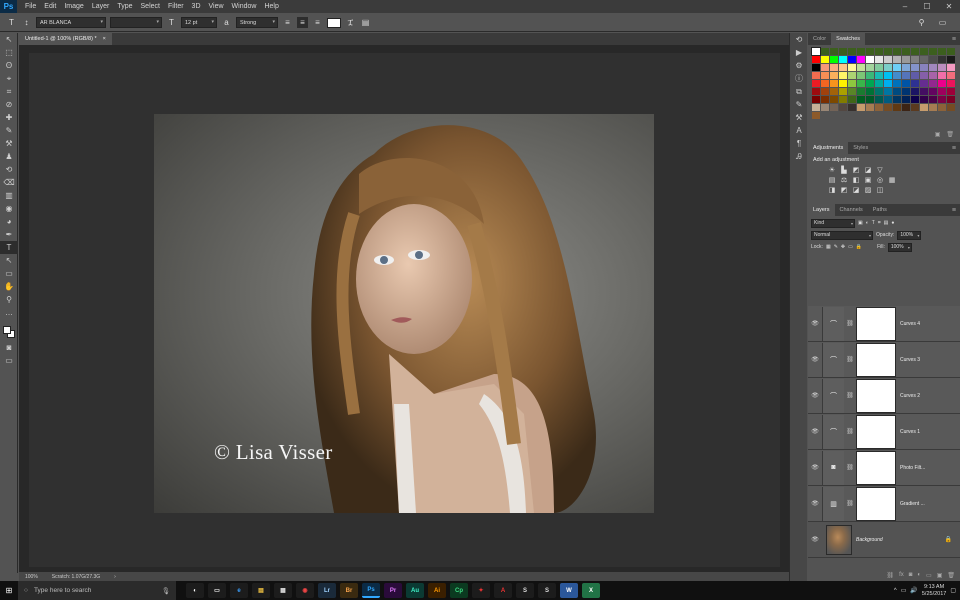 The image size is (960, 600). What do you see at coordinates (9, 156) in the screenshot?
I see `history-brush-tool-icon: ♟` at bounding box center [9, 156].